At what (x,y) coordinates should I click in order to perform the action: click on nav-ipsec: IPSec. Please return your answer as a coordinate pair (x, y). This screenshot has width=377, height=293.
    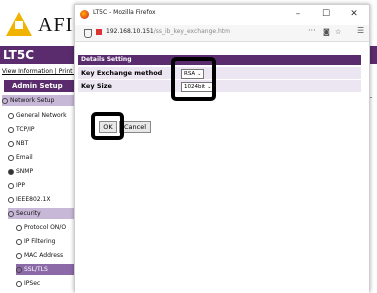
    Looking at the image, I should click on (28, 283).